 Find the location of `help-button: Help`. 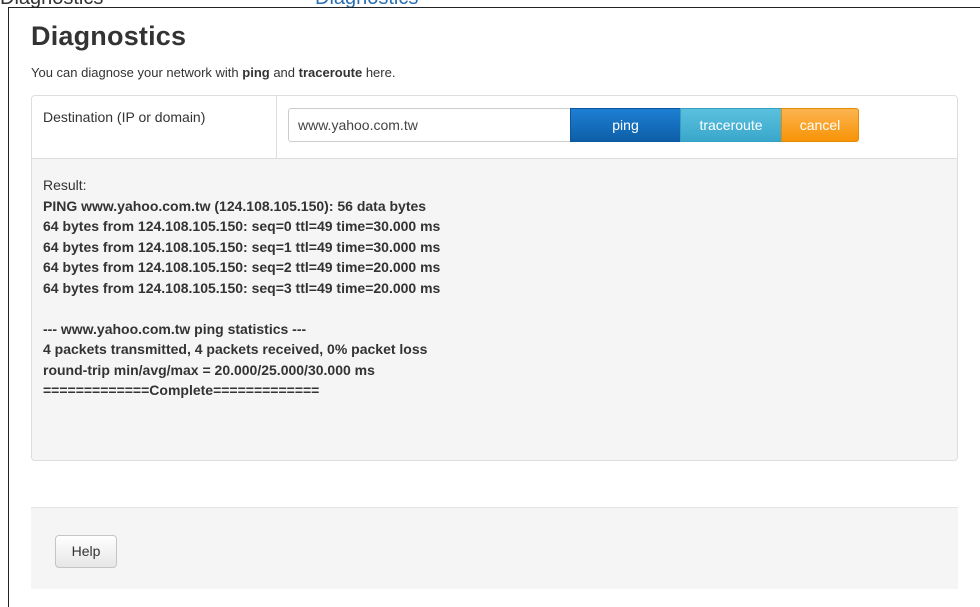

help-button: Help is located at coordinates (86, 551).